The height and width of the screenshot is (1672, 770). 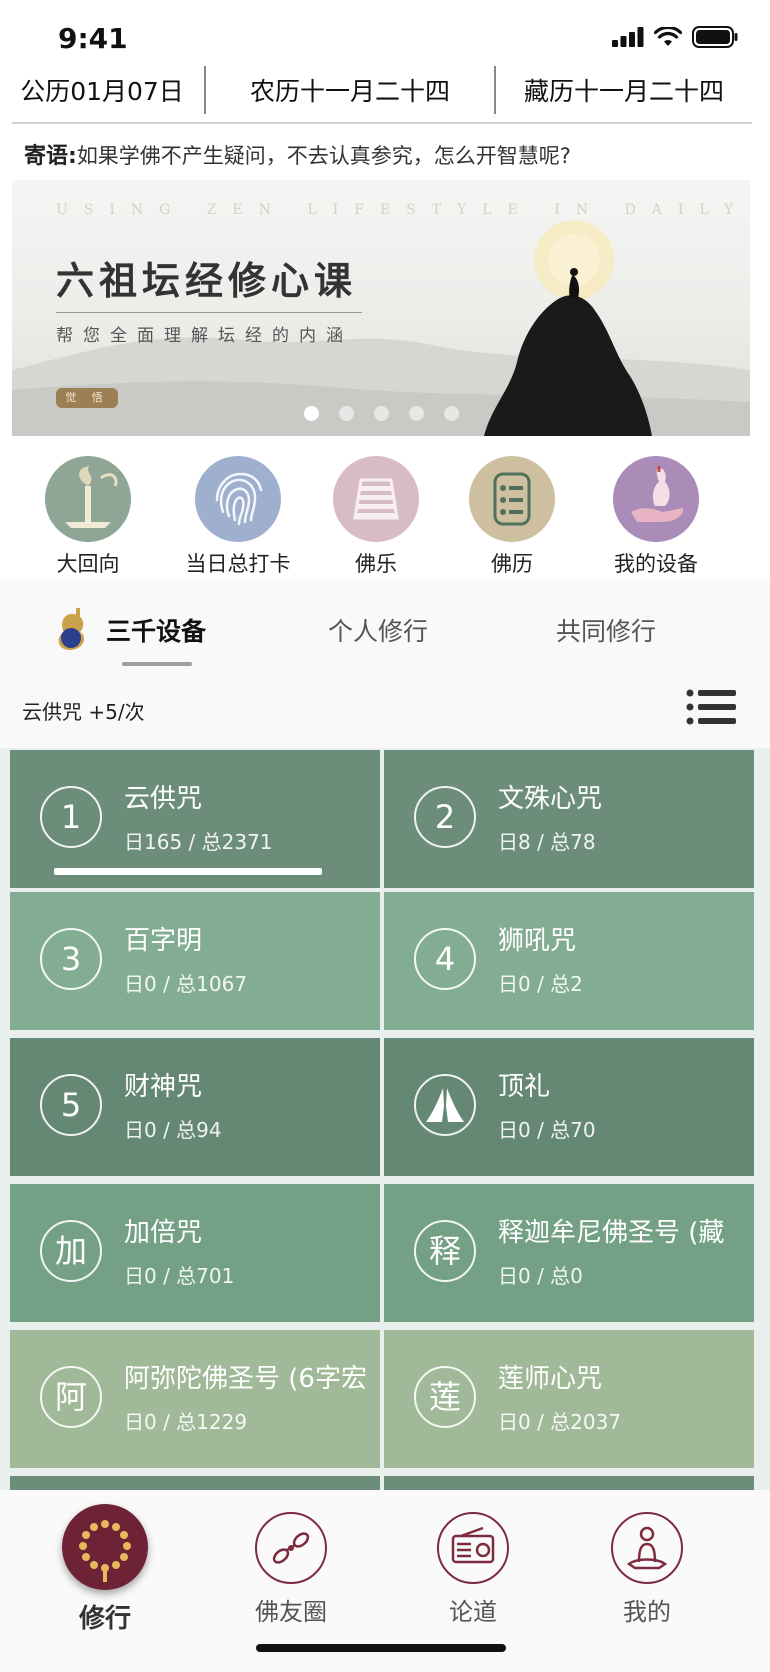 I want to click on practice-name: 财神咒, so click(x=163, y=1087).